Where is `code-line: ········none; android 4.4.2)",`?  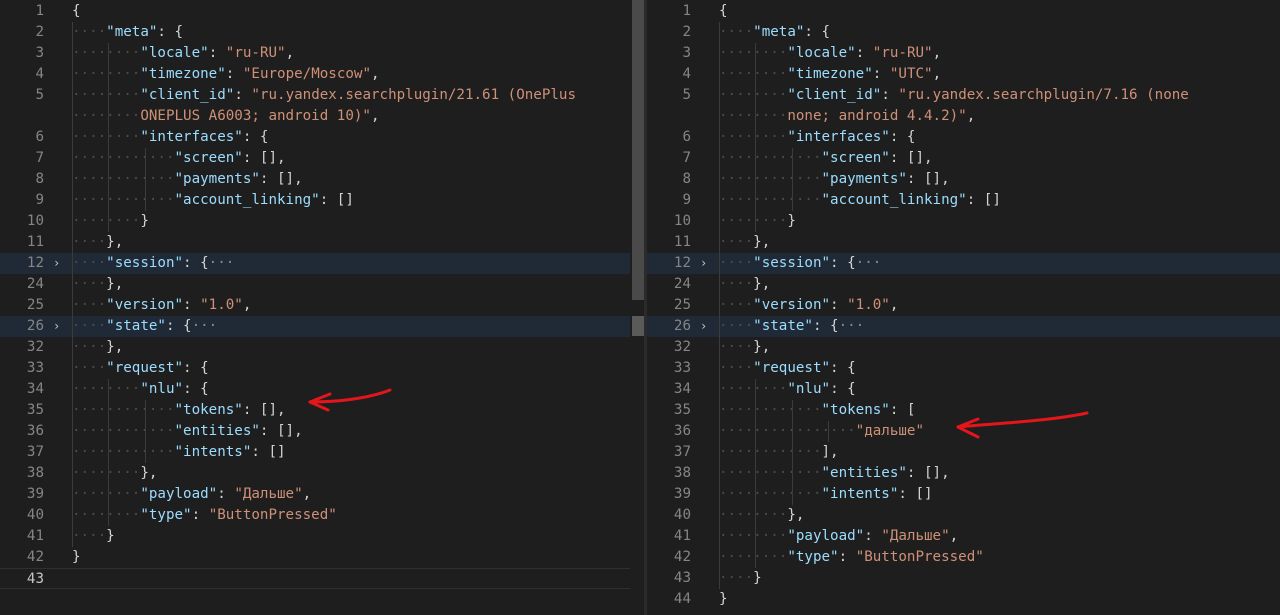 code-line: ········none; android 4.4.2)", is located at coordinates (963, 116).